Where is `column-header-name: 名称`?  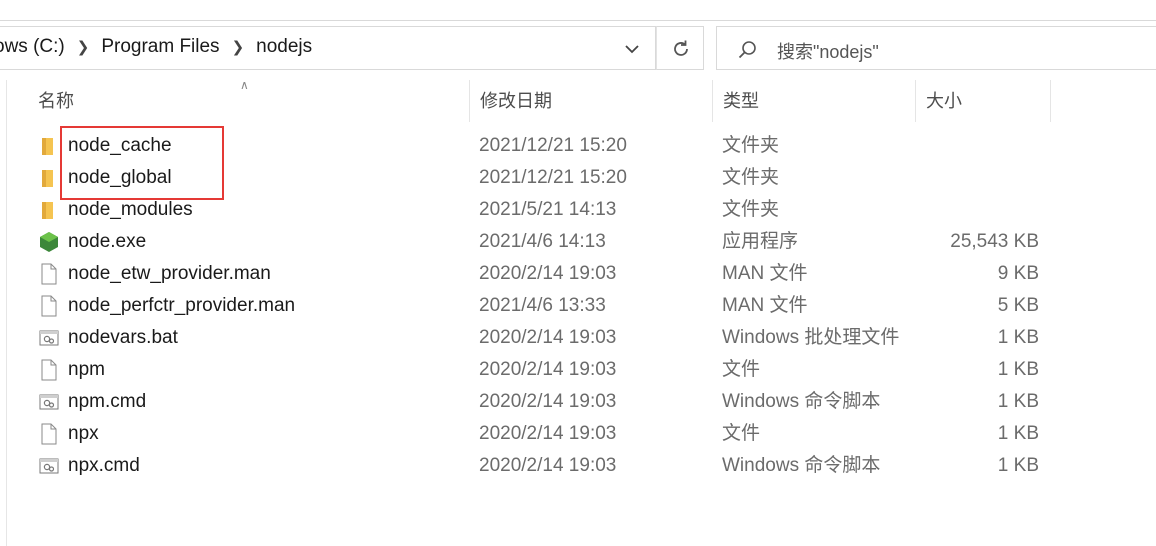 column-header-name: 名称 is located at coordinates (249, 101).